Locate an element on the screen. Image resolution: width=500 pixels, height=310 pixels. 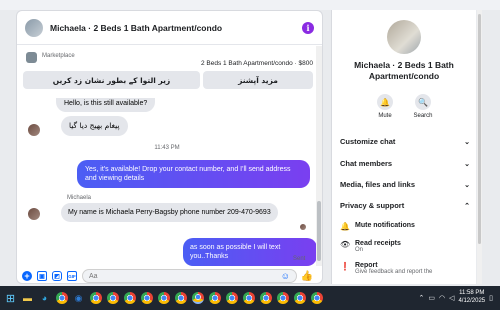
browser-top-strip is located at coordinates (250, 5).